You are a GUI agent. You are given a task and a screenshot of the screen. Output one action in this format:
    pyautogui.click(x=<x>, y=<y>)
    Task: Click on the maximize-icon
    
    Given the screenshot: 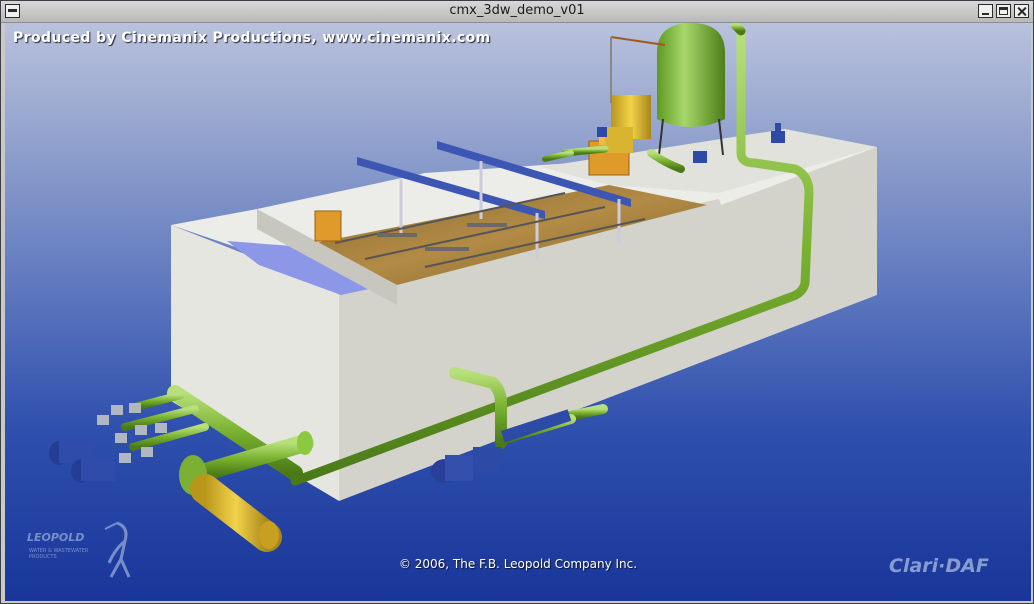 What is the action you would take?
    pyautogui.click(x=1003, y=11)
    